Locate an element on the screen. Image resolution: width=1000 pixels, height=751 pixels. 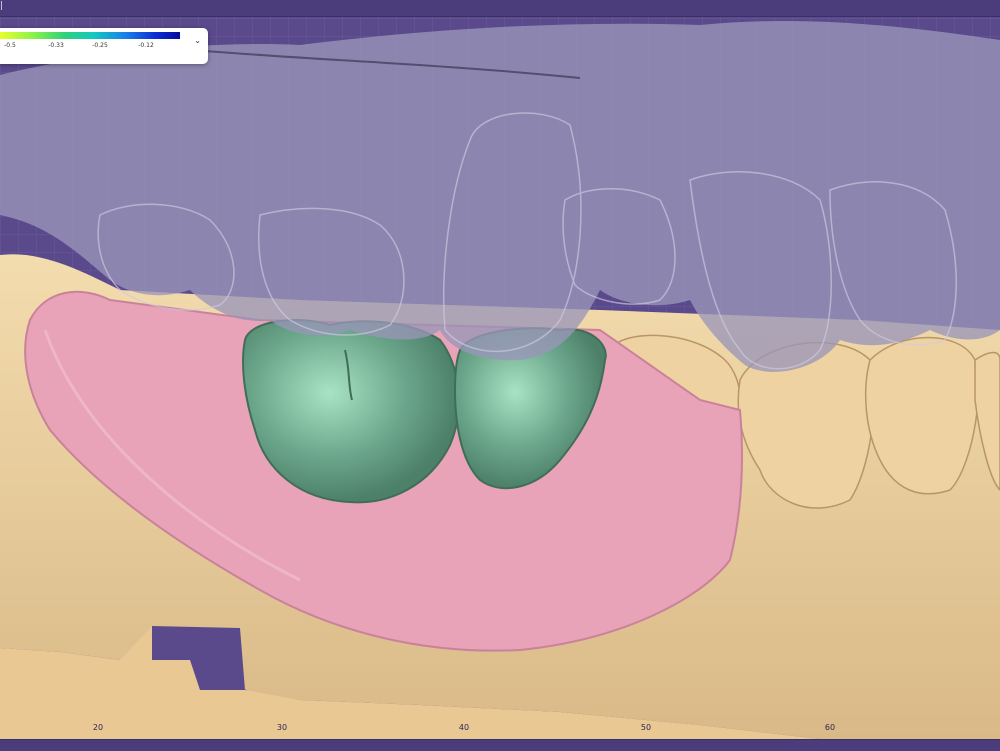
chevron-down-icon: ⌄ is located at coordinates (197, 40).